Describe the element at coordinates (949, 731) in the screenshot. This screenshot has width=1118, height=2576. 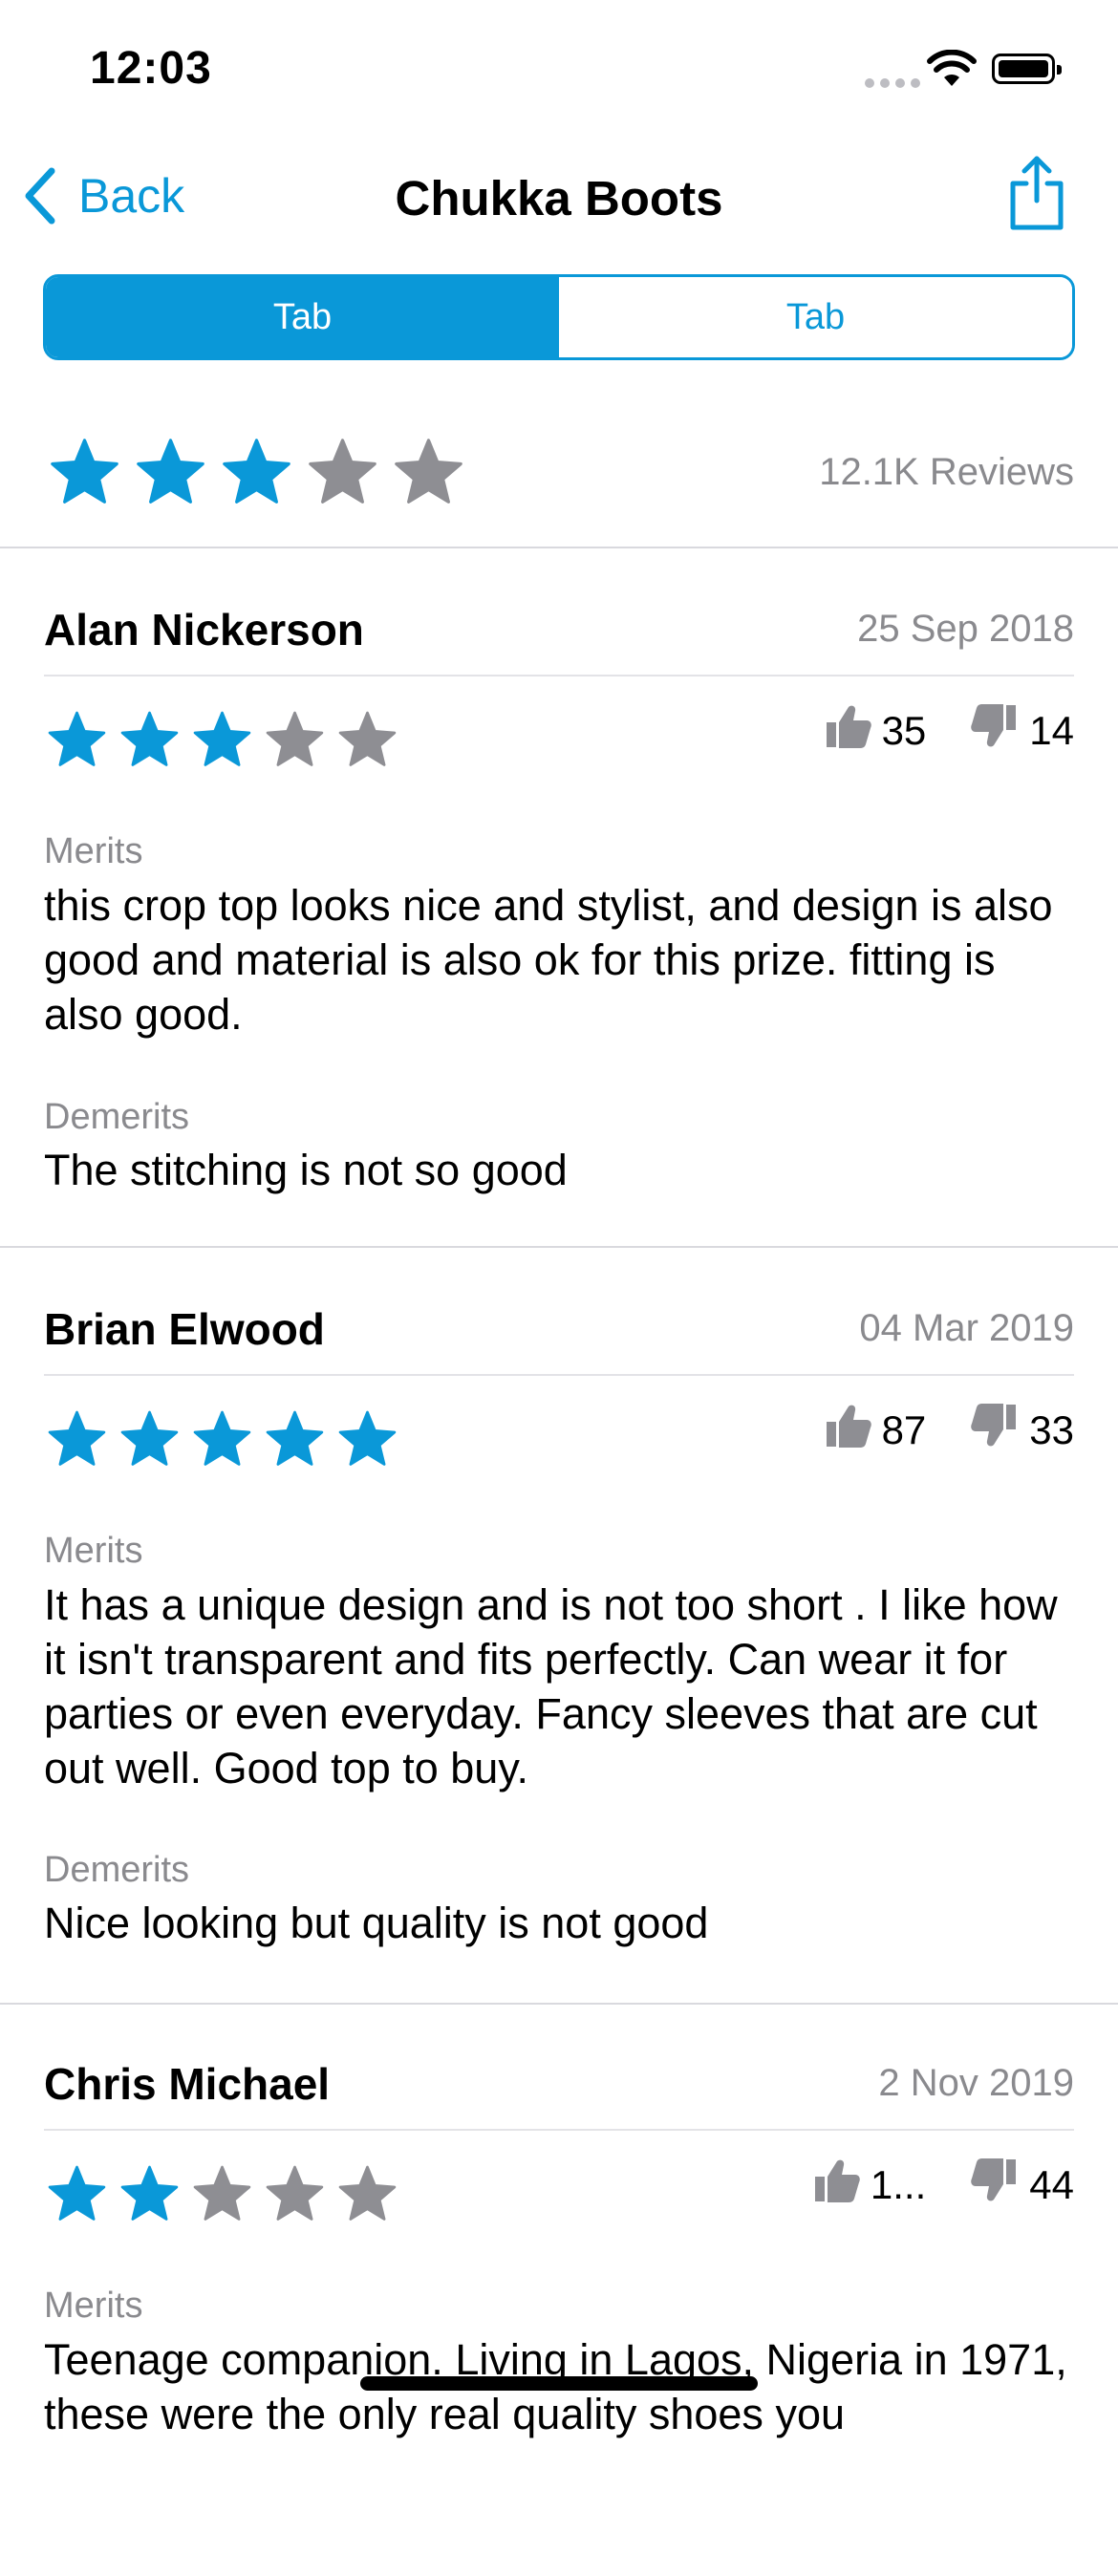
I see `vote-buttons: 35 14` at that location.